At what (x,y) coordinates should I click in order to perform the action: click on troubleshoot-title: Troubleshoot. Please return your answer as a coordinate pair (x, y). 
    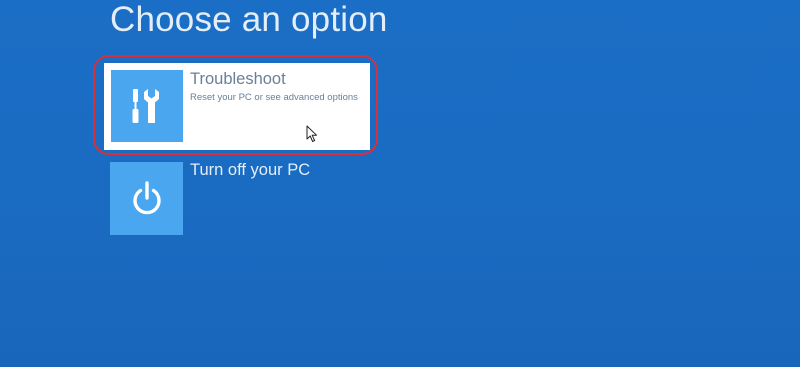
    Looking at the image, I should click on (238, 79).